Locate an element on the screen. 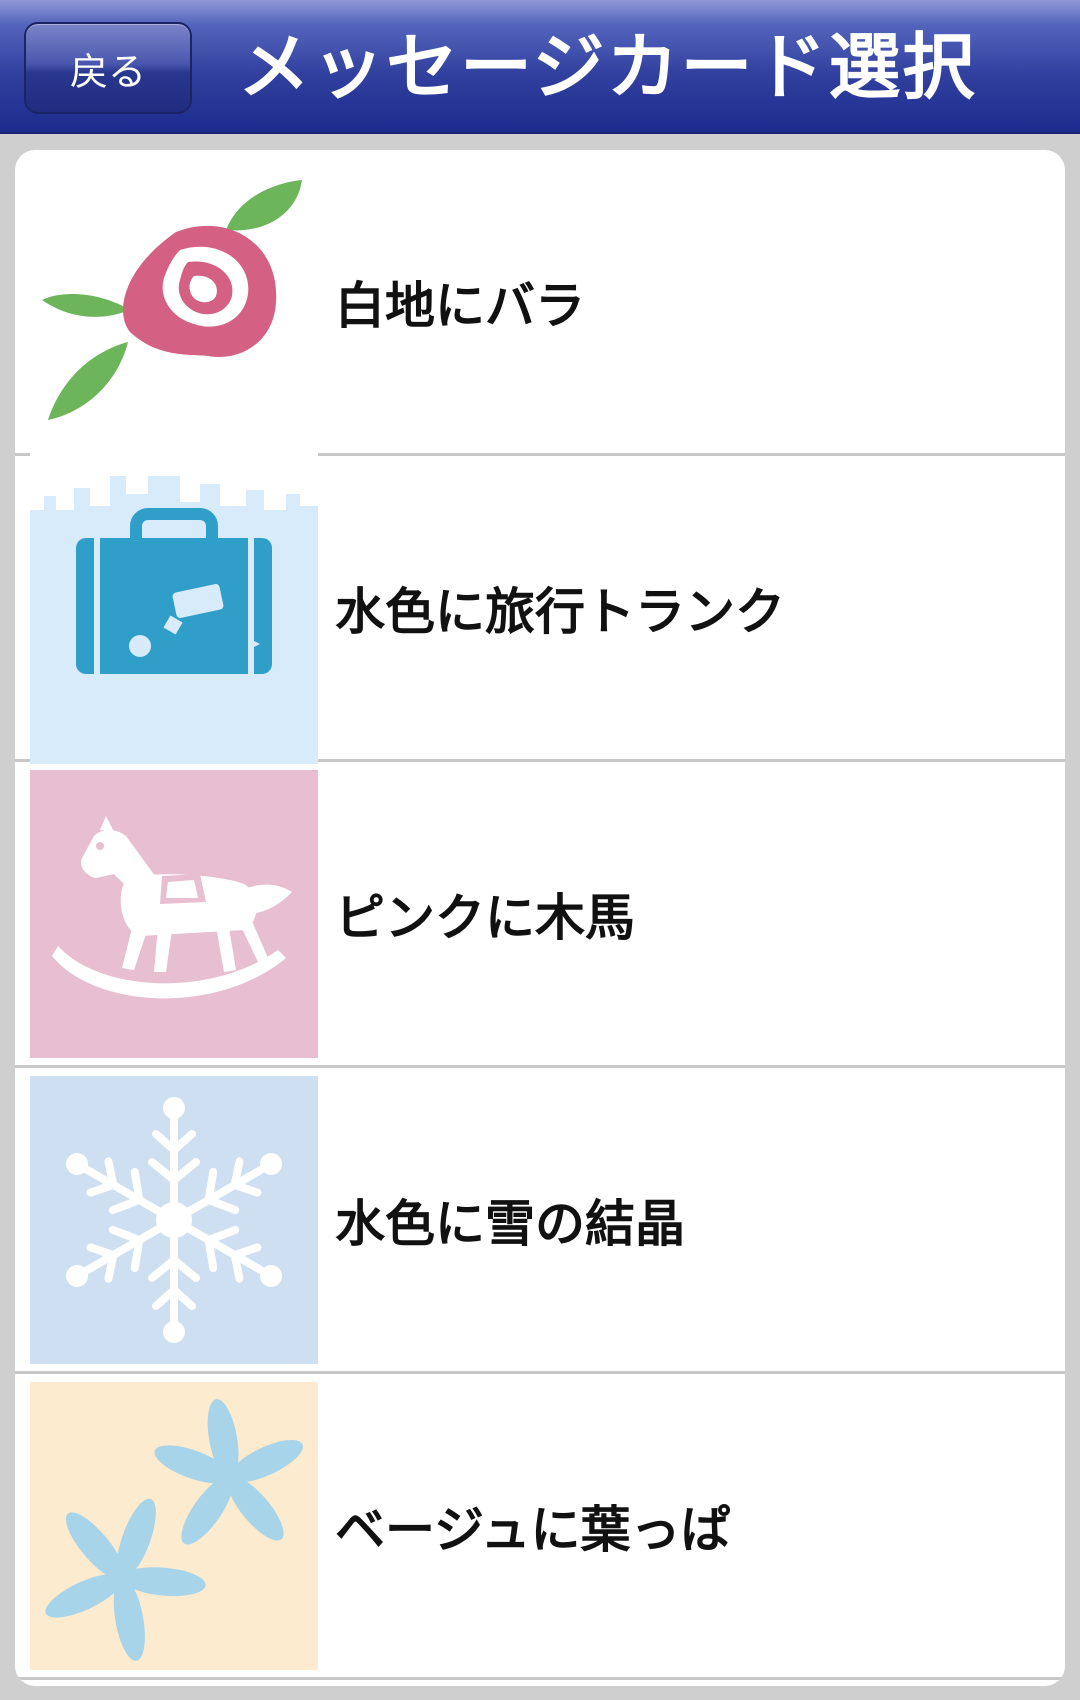 The image size is (1080, 1700). snowflake-icon is located at coordinates (174, 1220).